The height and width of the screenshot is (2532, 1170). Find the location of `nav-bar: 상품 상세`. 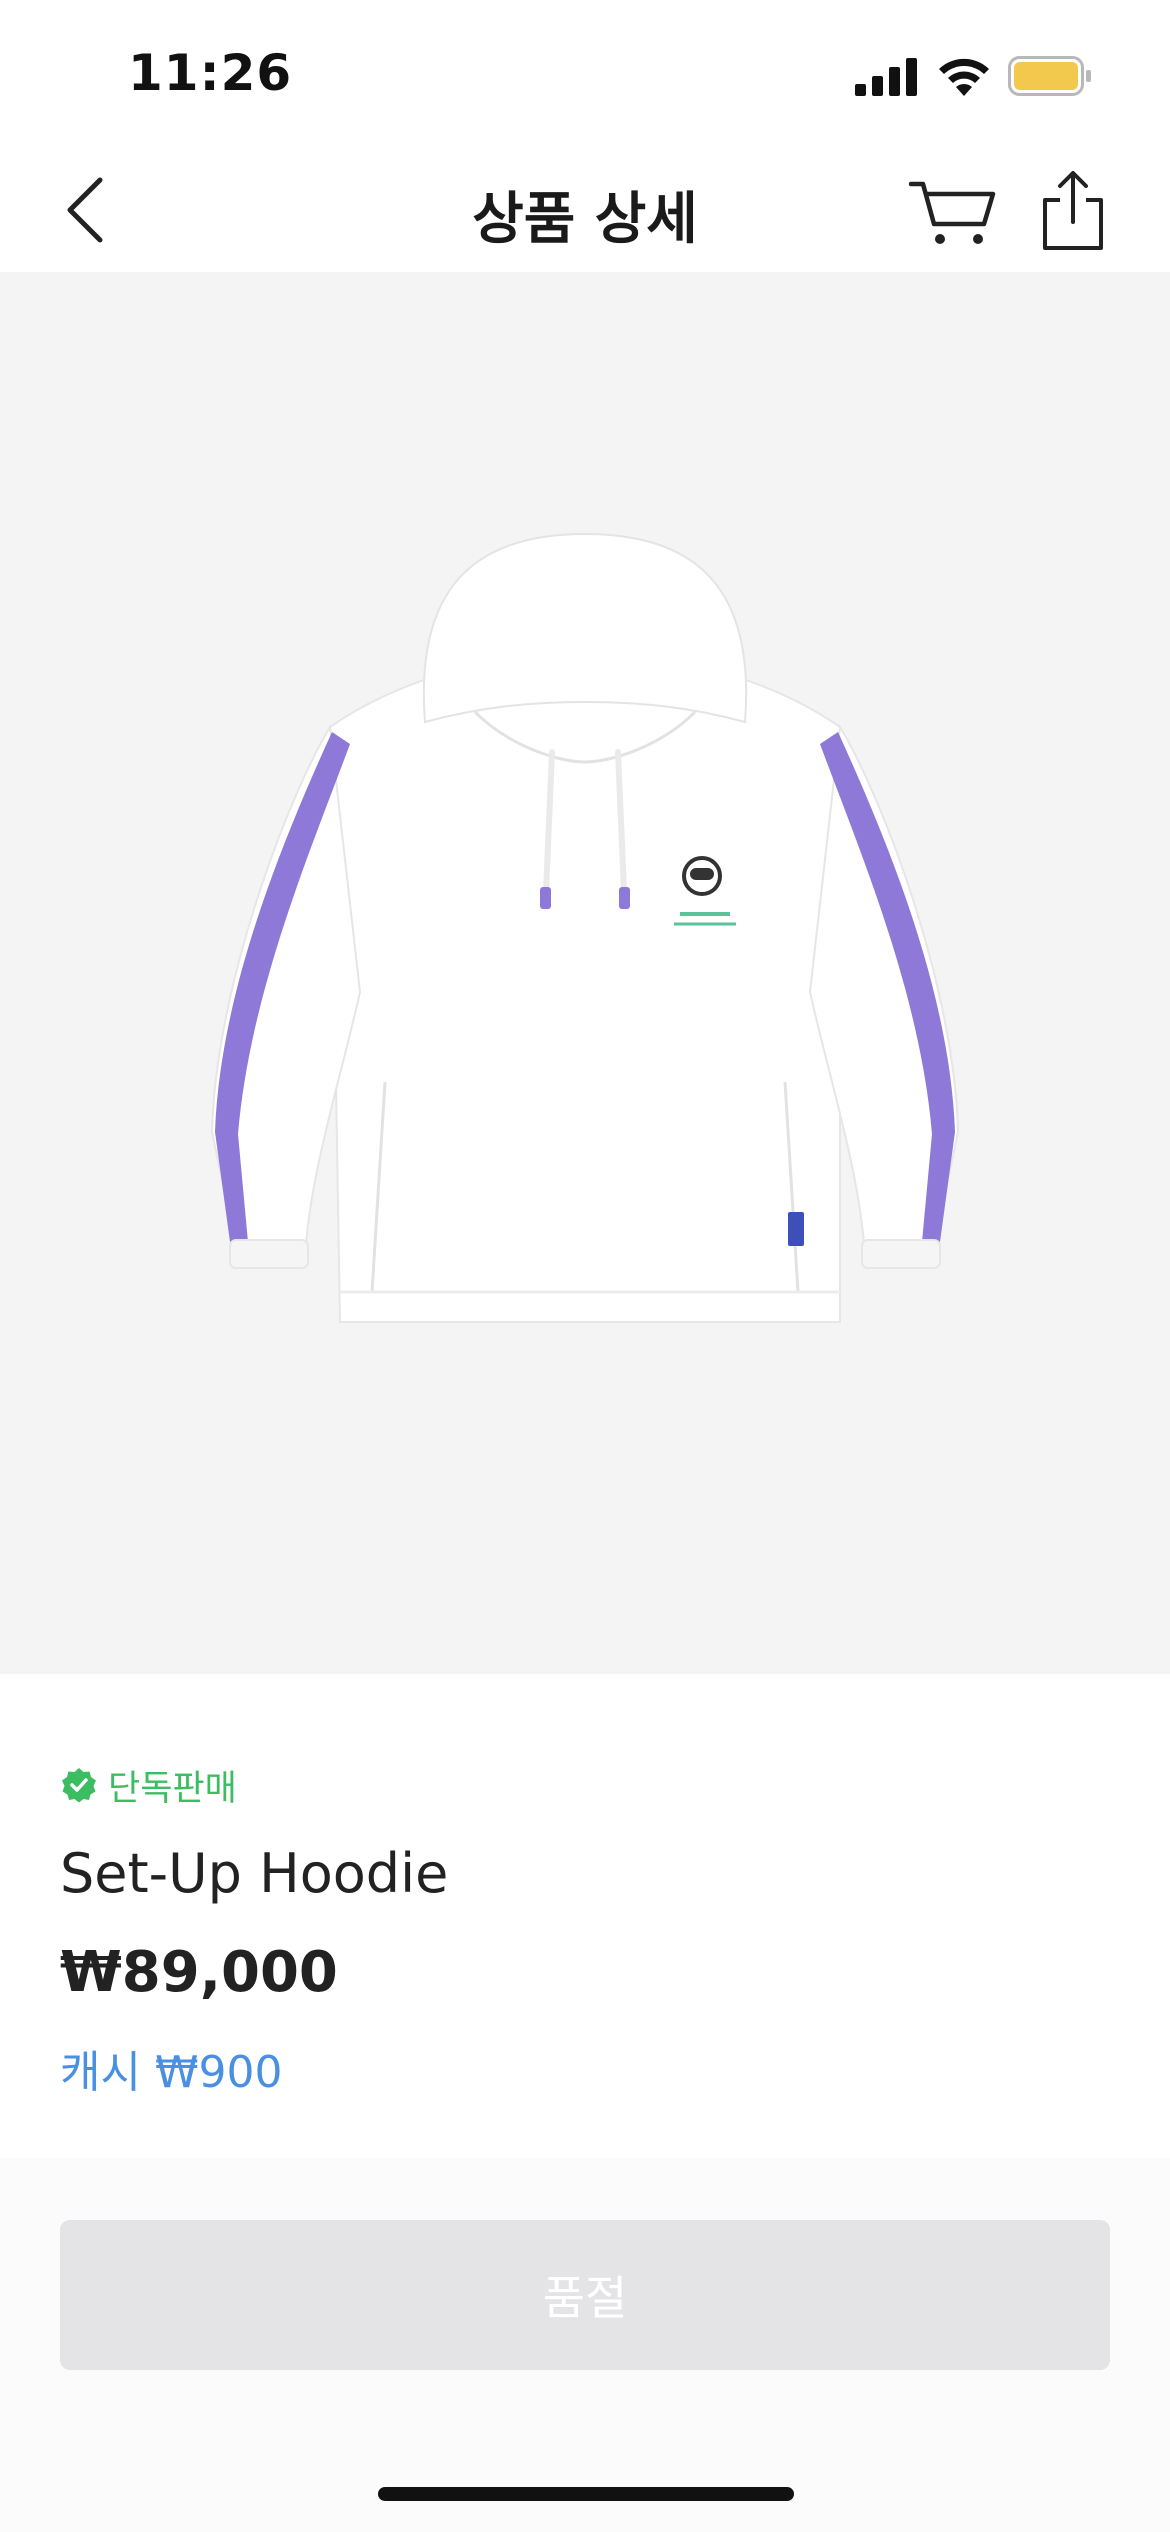

nav-bar: 상품 상세 is located at coordinates (585, 211).